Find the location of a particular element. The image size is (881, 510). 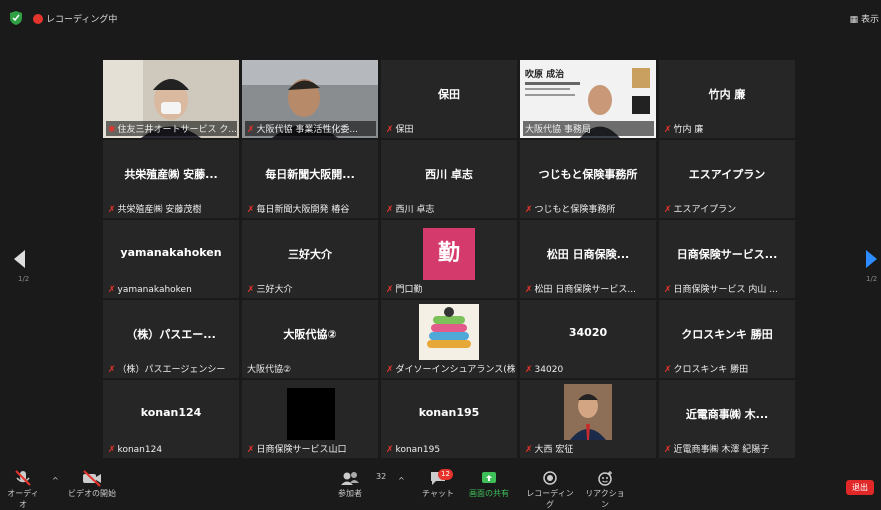

participant-name: ✗ 保田 is located at coordinates (400, 130).